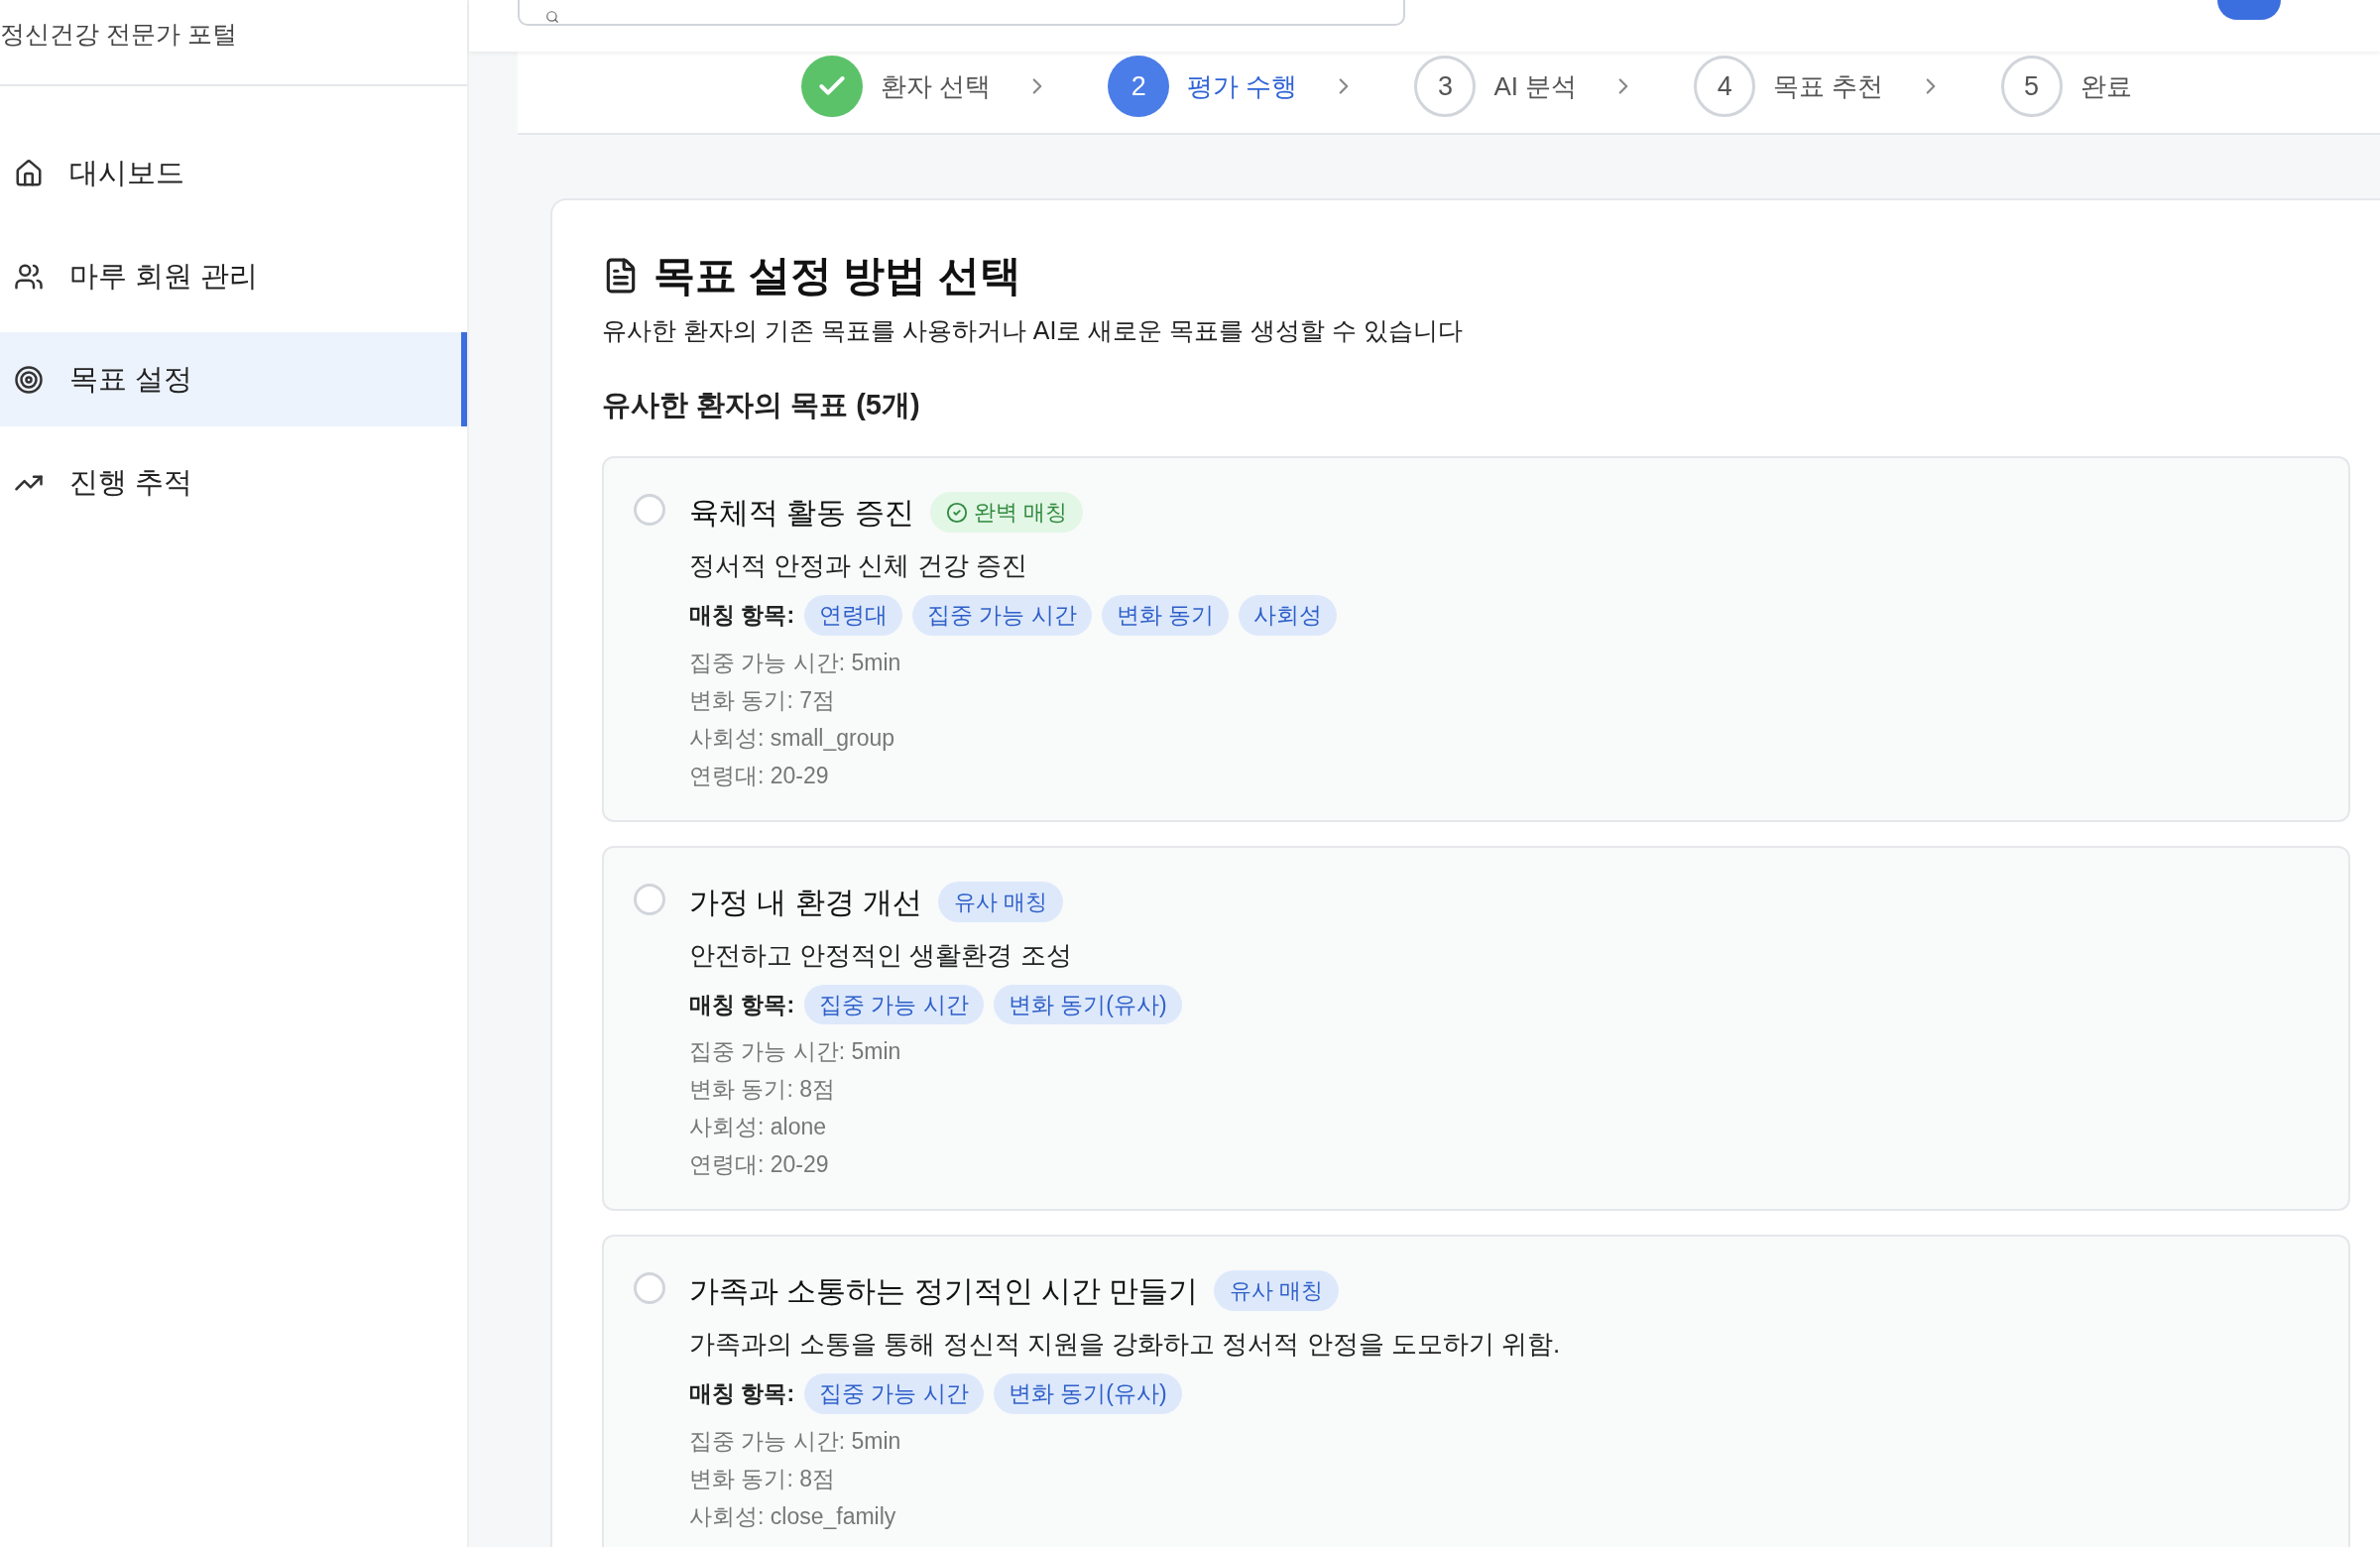  What do you see at coordinates (762, 700) in the screenshot?
I see `detail-text: 변화 동기: 7점` at bounding box center [762, 700].